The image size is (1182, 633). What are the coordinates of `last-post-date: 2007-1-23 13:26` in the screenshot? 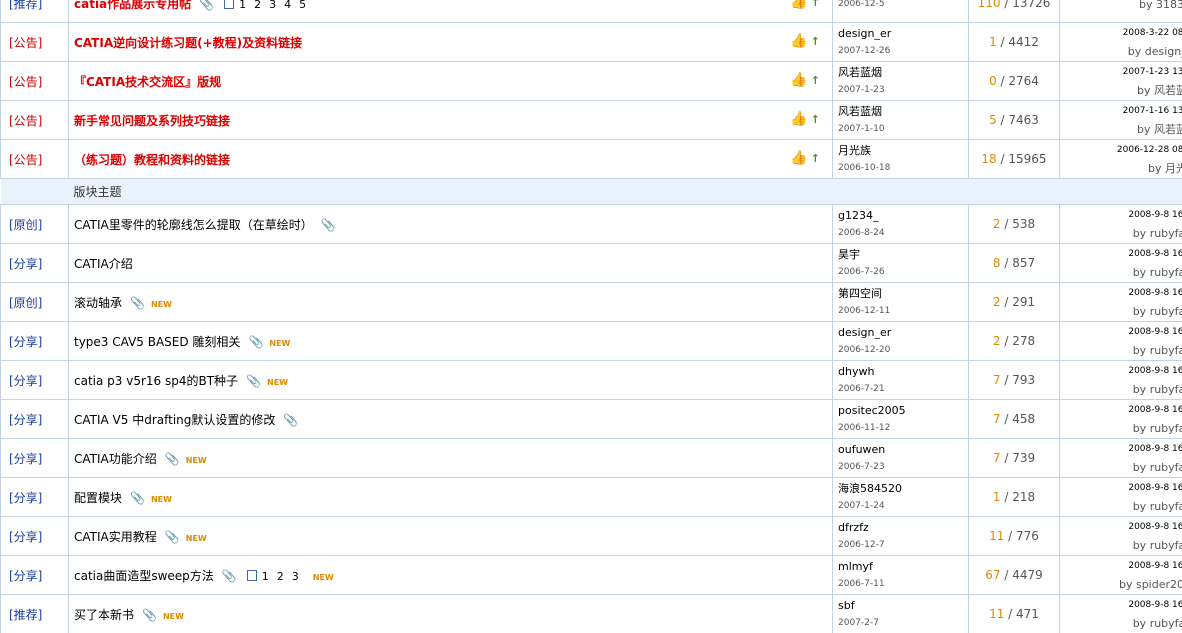 It's located at (1121, 72).